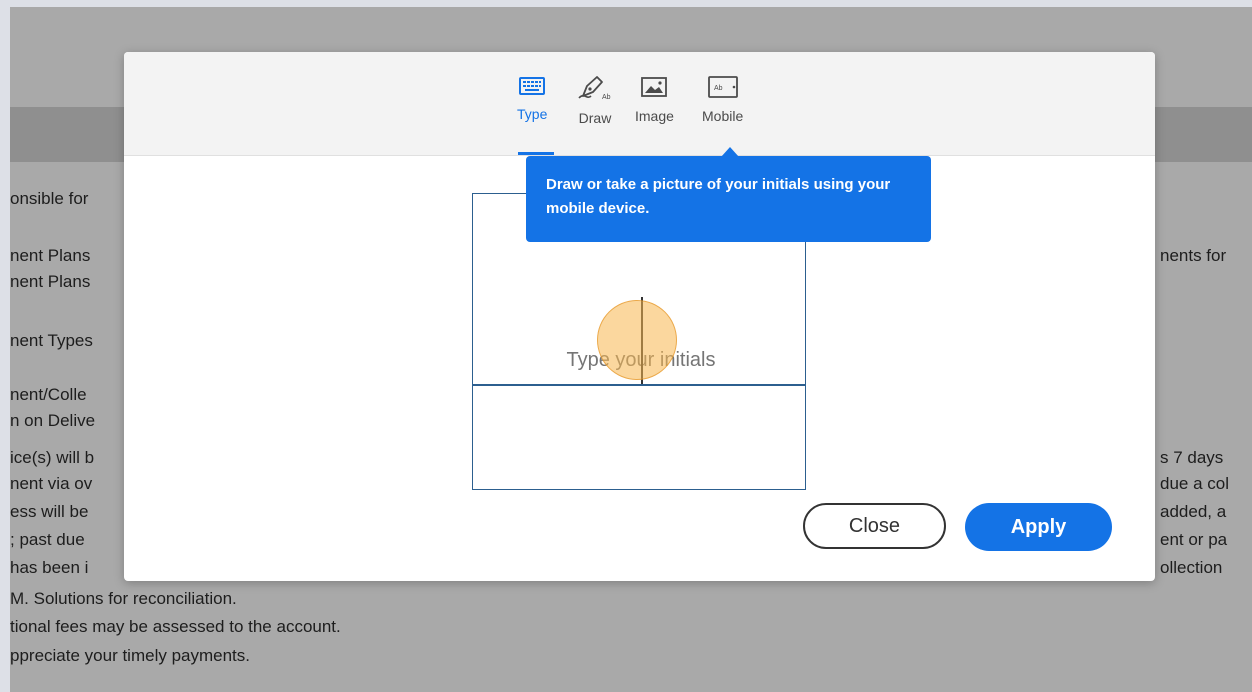 The width and height of the screenshot is (1252, 692). Describe the element at coordinates (654, 99) in the screenshot. I see `tab-image: Image` at that location.